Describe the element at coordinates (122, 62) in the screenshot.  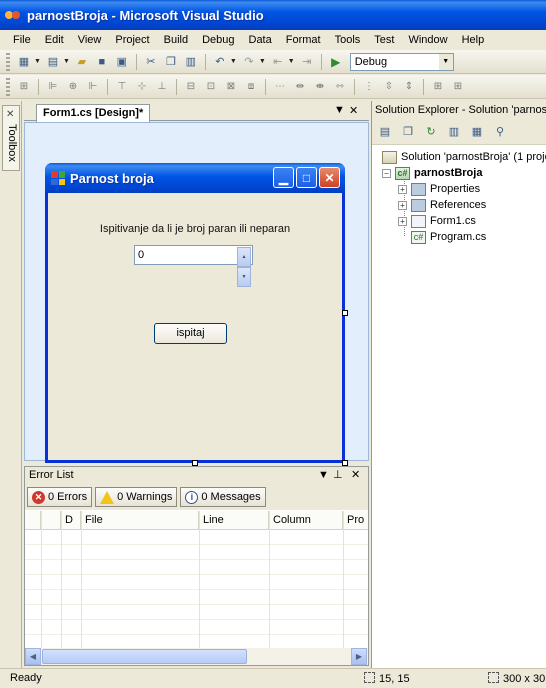
I see `save-all-icon: ▣` at that location.